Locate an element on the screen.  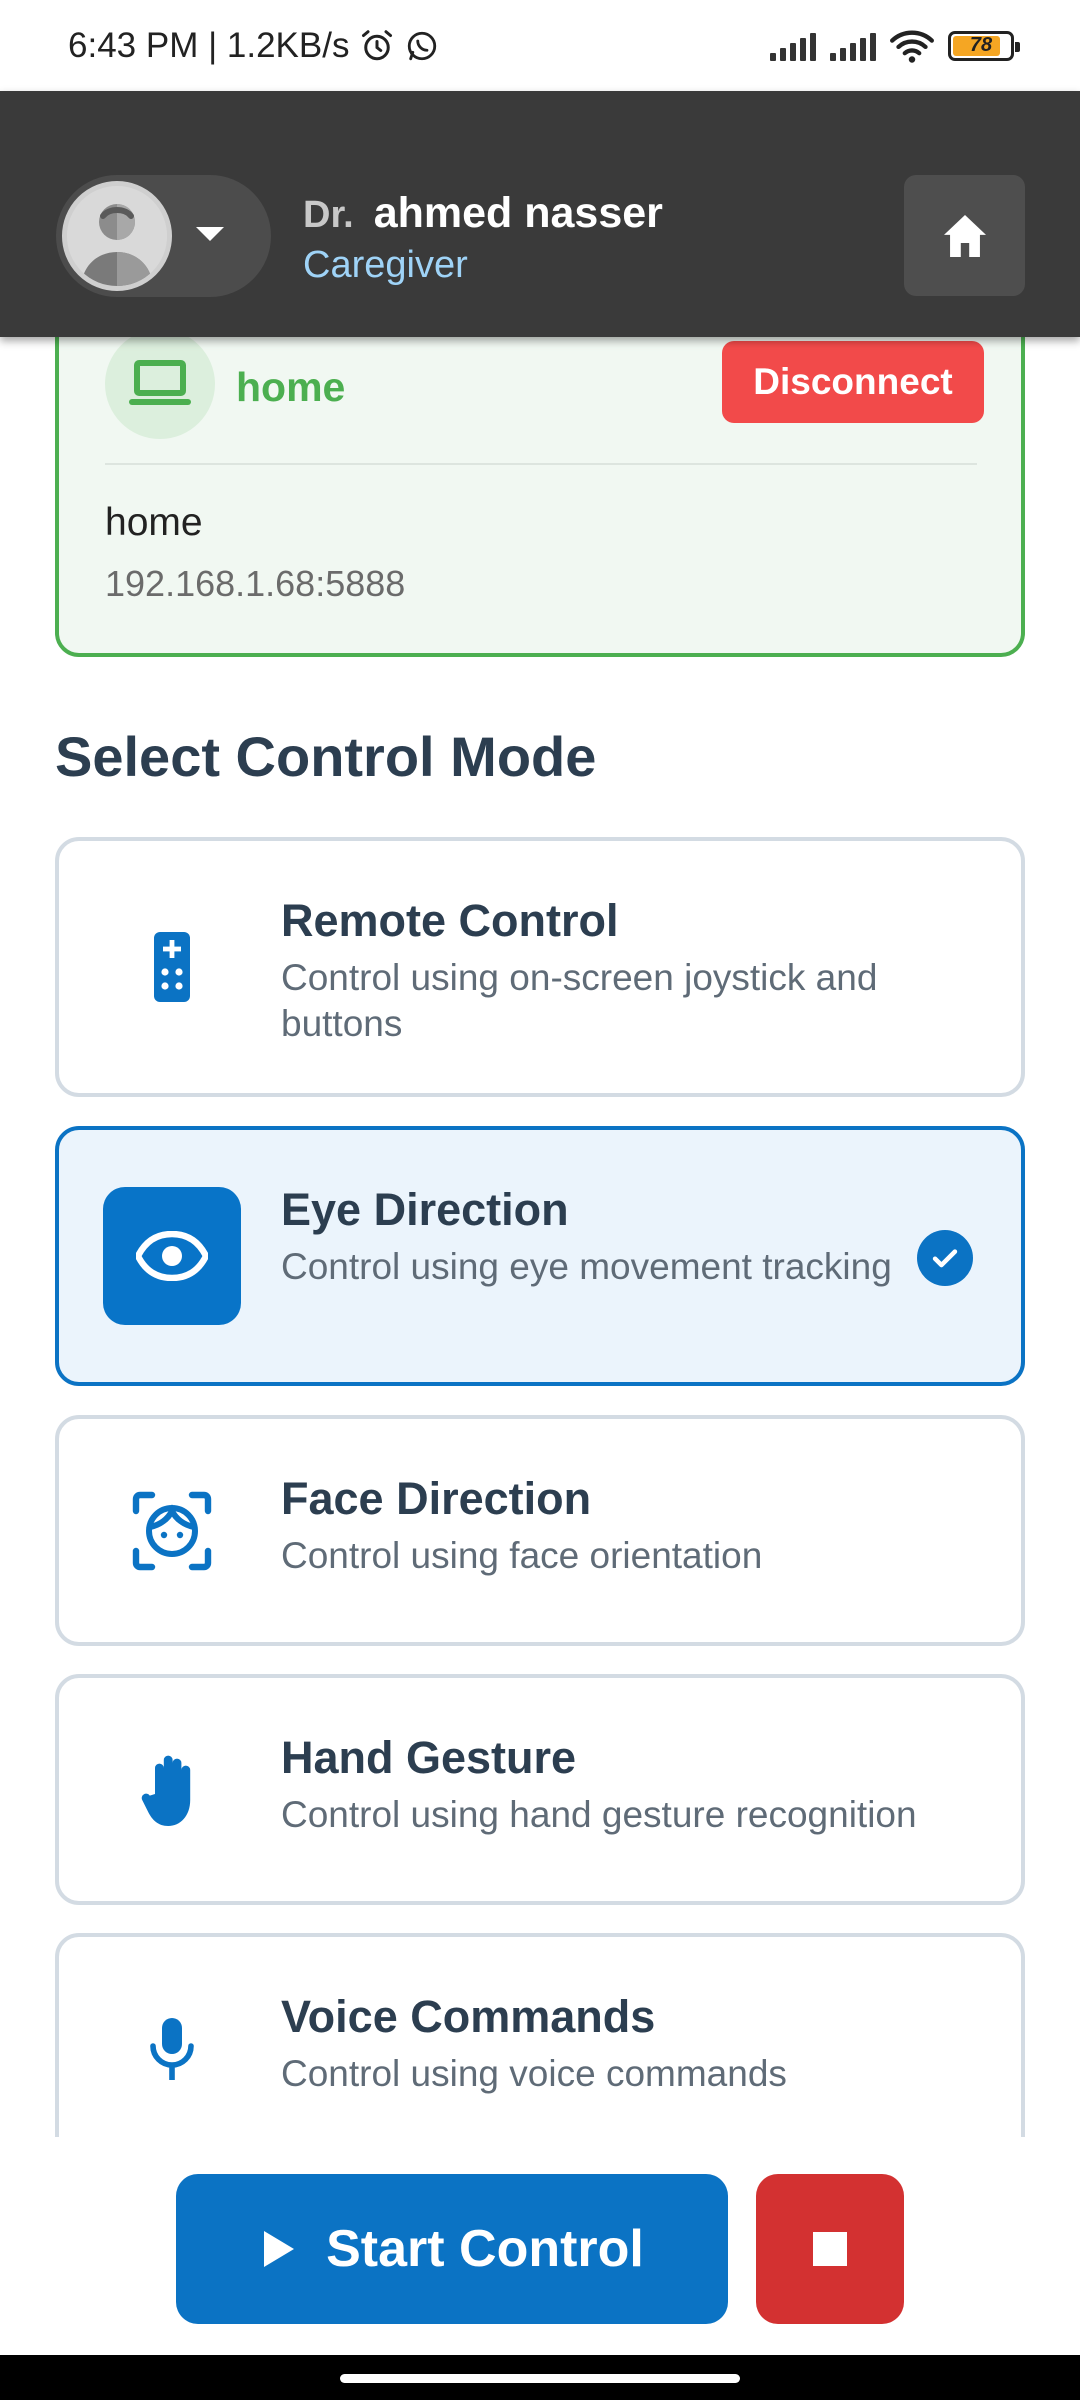
status-time: 6:43 PM | 1.2KB/s is located at coordinates (209, 45).